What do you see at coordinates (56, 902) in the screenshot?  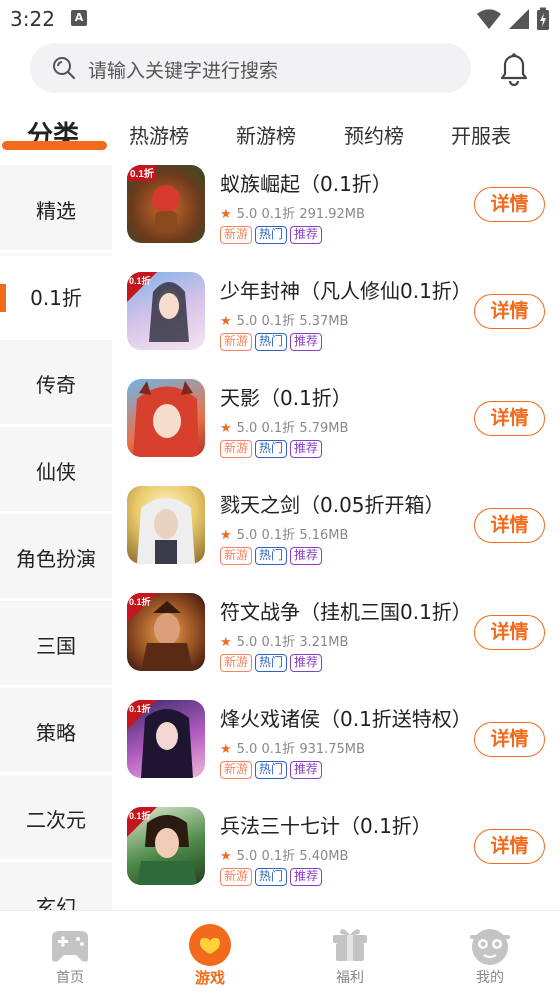 I see `sidebar-item-label: 玄幻` at bounding box center [56, 902].